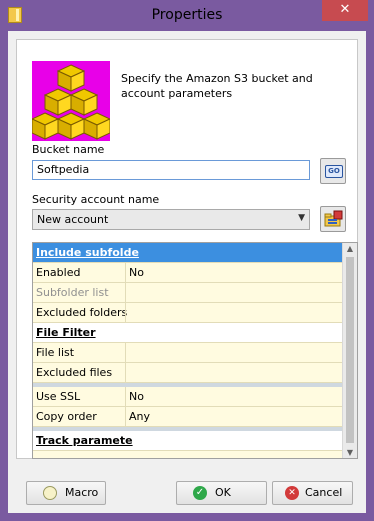 The height and width of the screenshot is (521, 374). What do you see at coordinates (188, 353) in the screenshot?
I see `grid-row-file-list: File list` at bounding box center [188, 353].